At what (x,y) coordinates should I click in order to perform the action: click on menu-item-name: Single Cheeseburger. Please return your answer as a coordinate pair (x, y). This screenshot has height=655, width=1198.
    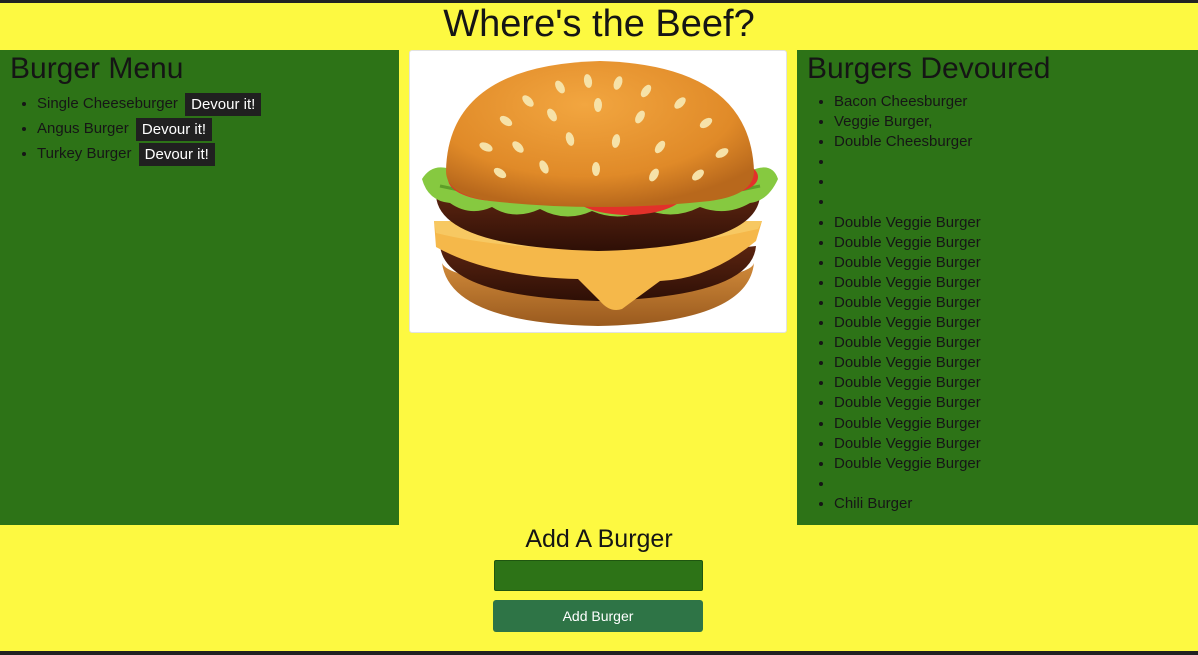
    Looking at the image, I should click on (107, 103).